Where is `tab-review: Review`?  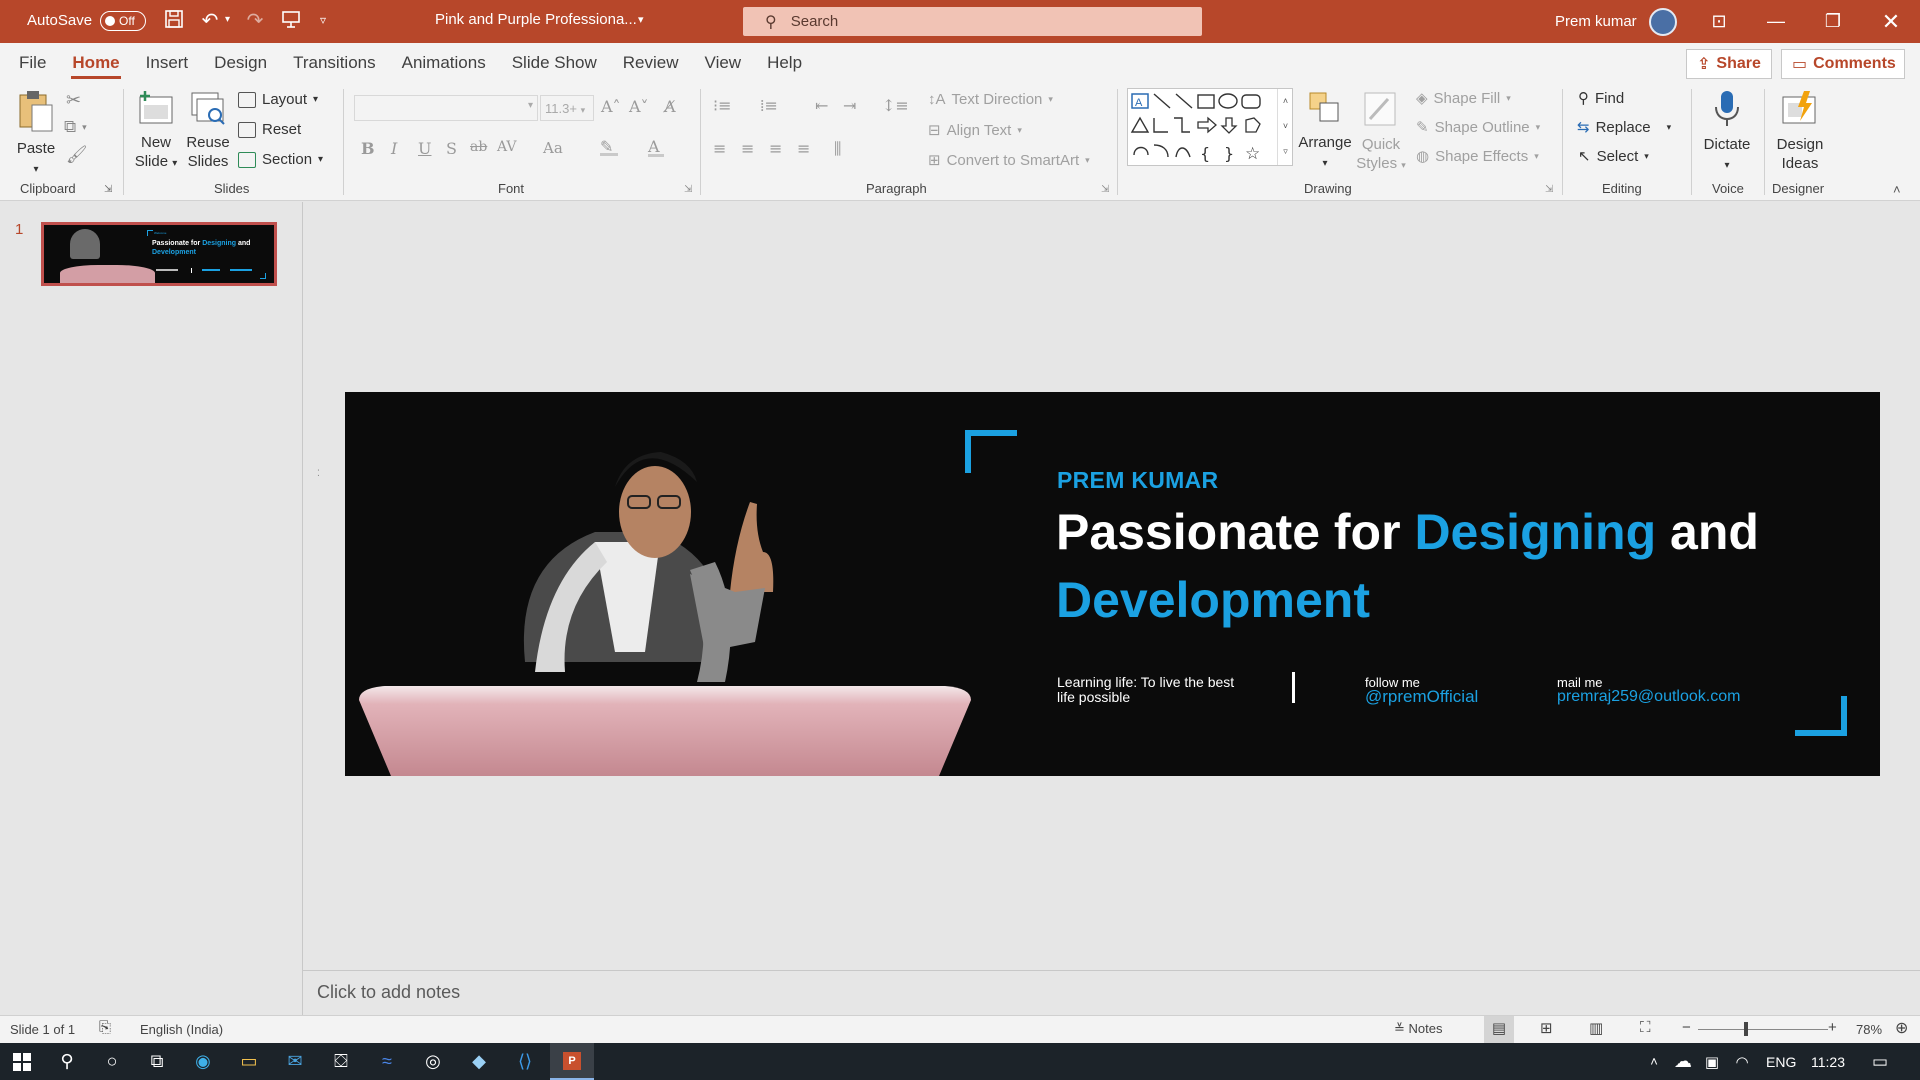 tab-review: Review is located at coordinates (651, 63).